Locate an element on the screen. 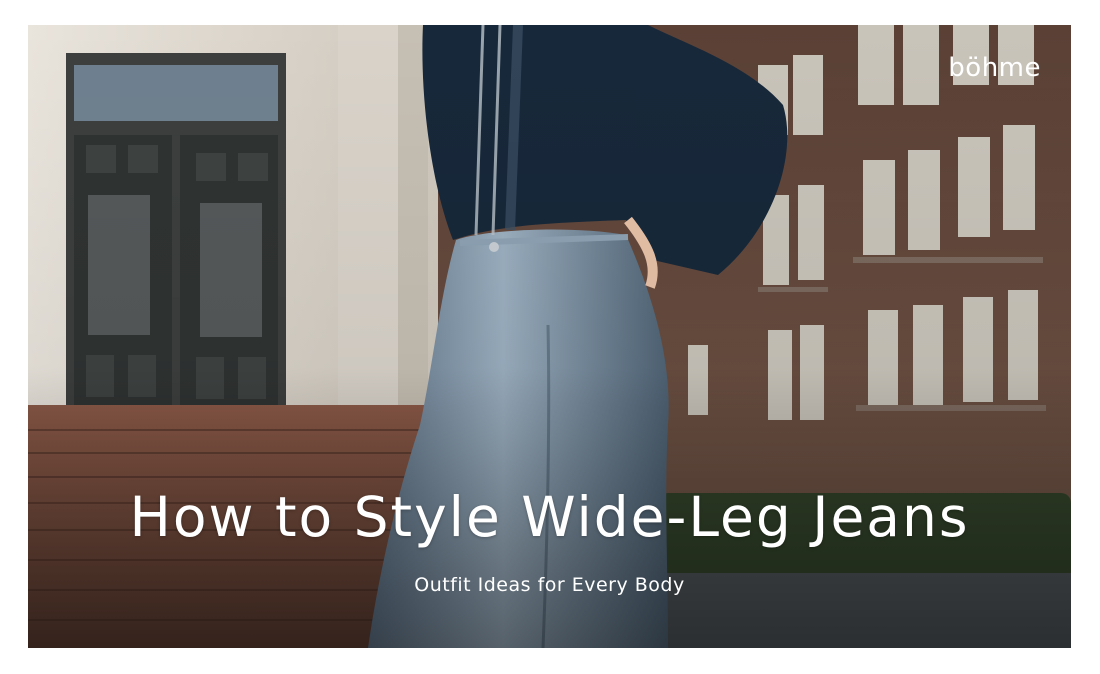 The width and height of the screenshot is (1100, 674). hero-subtitle: Outfit Ideas for Every Body is located at coordinates (549, 585).